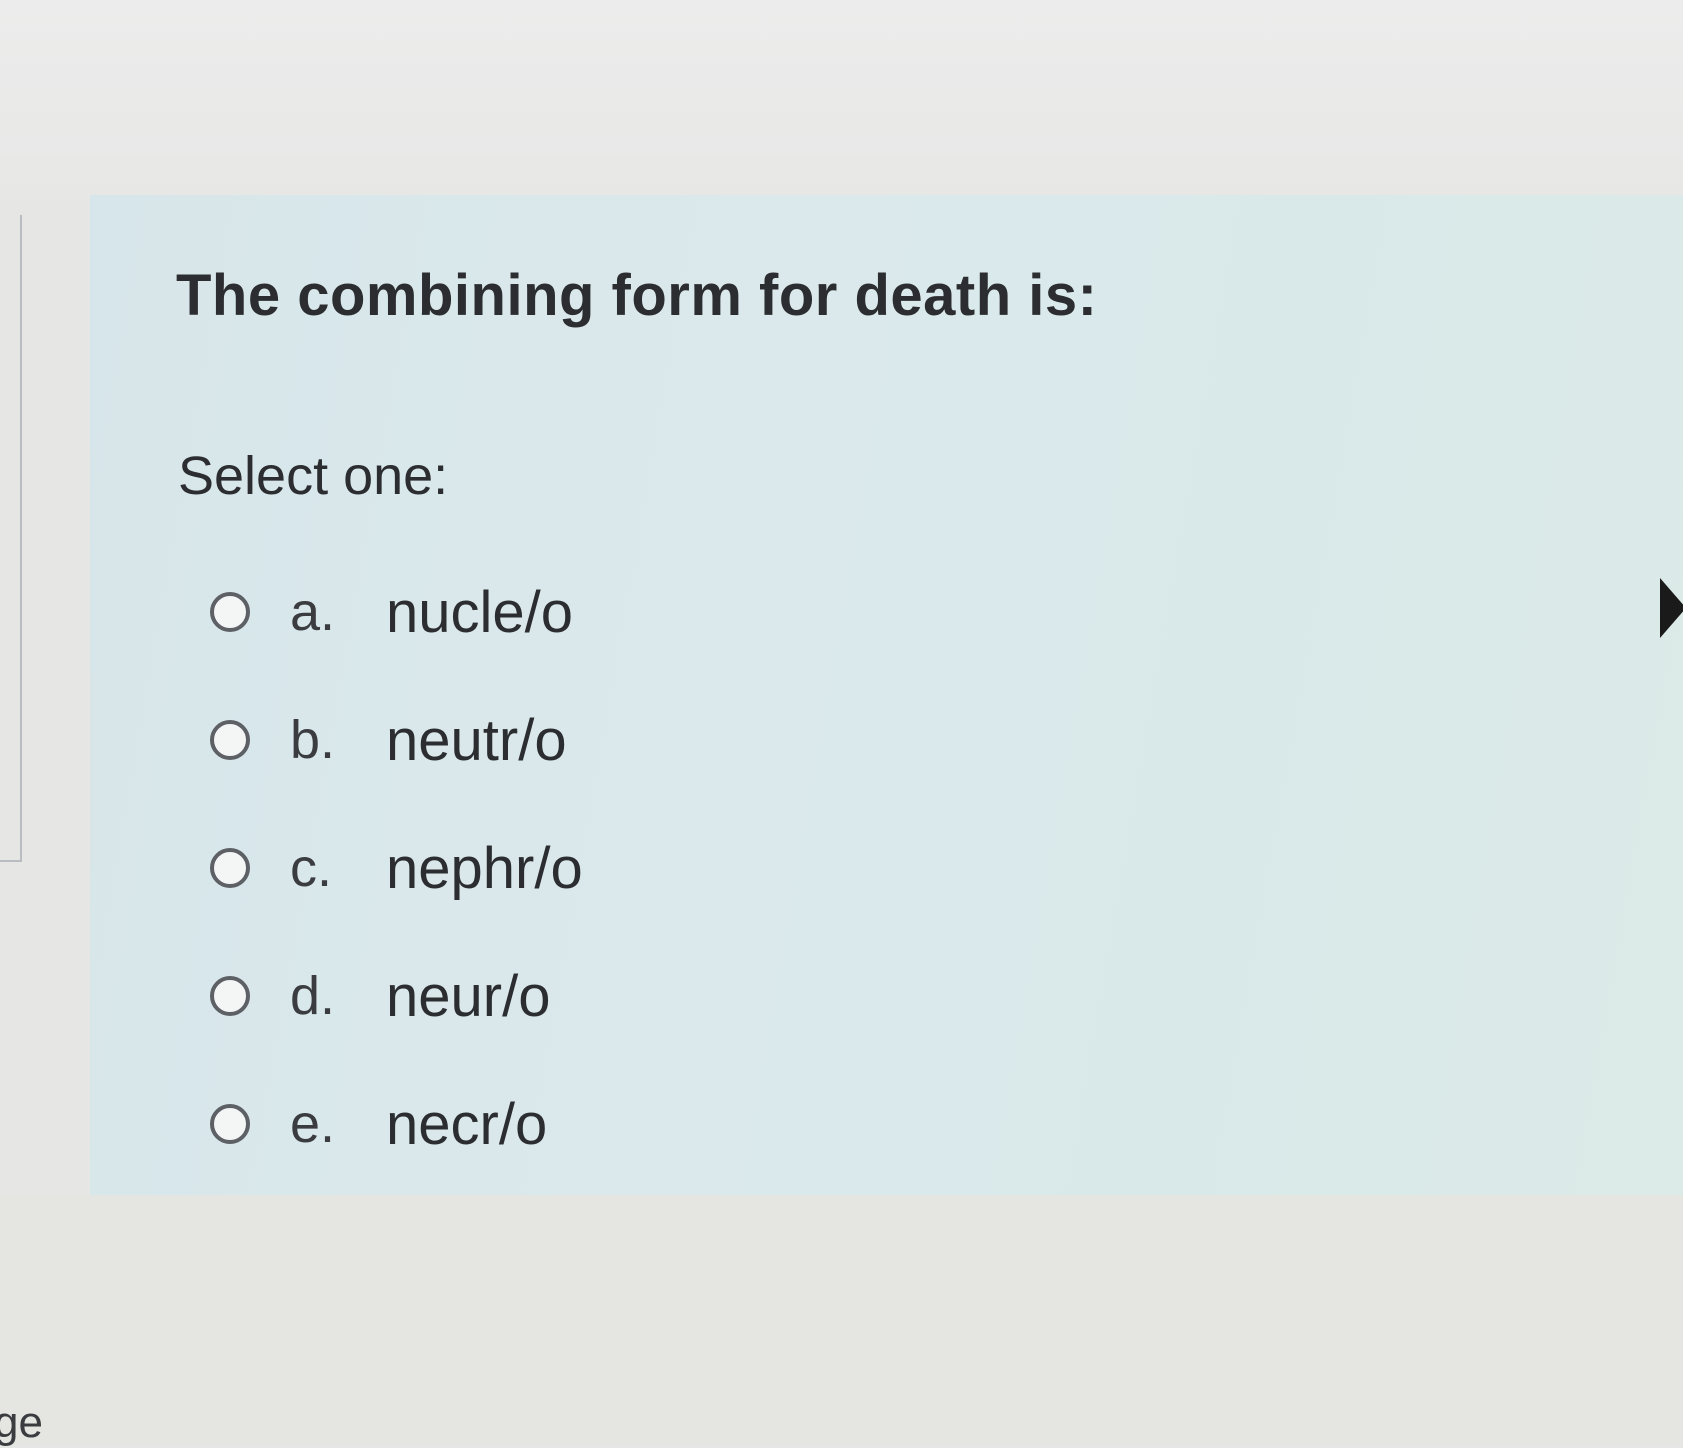  I want to click on page-header-area, so click(841, 100).